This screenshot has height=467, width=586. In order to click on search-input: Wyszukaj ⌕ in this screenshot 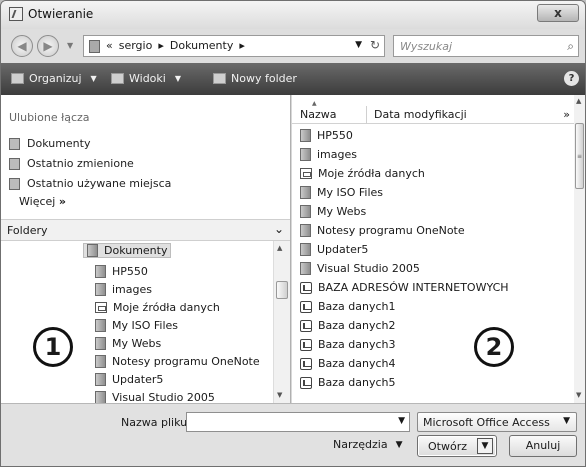, I will do `click(486, 46)`.